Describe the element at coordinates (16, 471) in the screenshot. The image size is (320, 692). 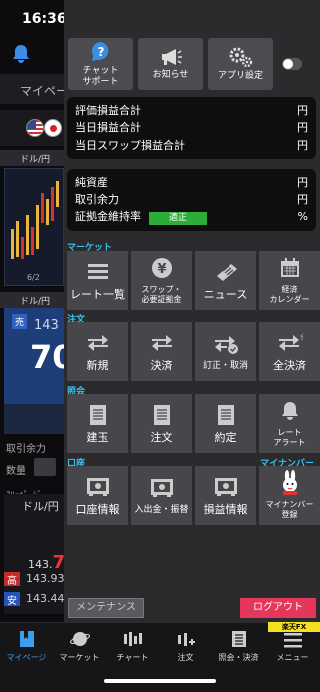
I see `bg-qty-label: 数量` at that location.